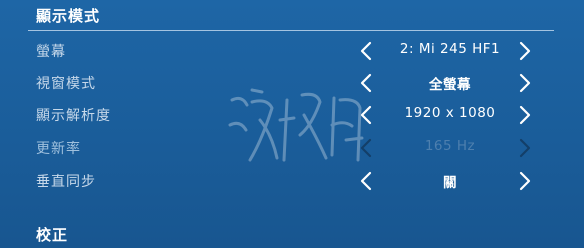 Image resolution: width=584 pixels, height=248 pixels. What do you see at coordinates (366, 51) in the screenshot?
I see `chevron-left-icon` at bounding box center [366, 51].